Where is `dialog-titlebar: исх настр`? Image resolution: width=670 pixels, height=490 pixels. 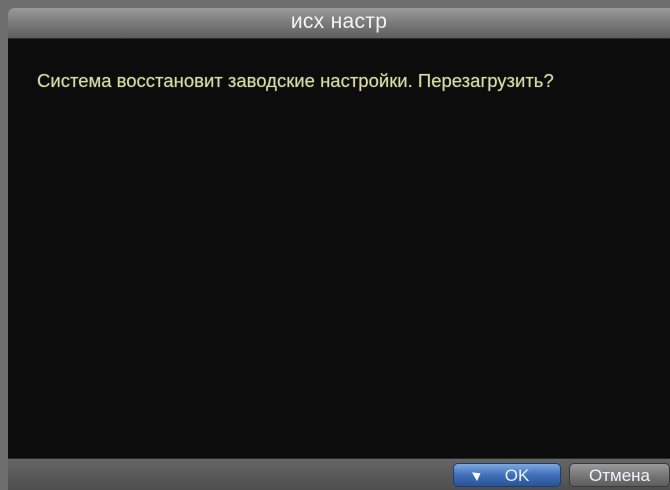
dialog-titlebar: исх настр is located at coordinates (339, 23).